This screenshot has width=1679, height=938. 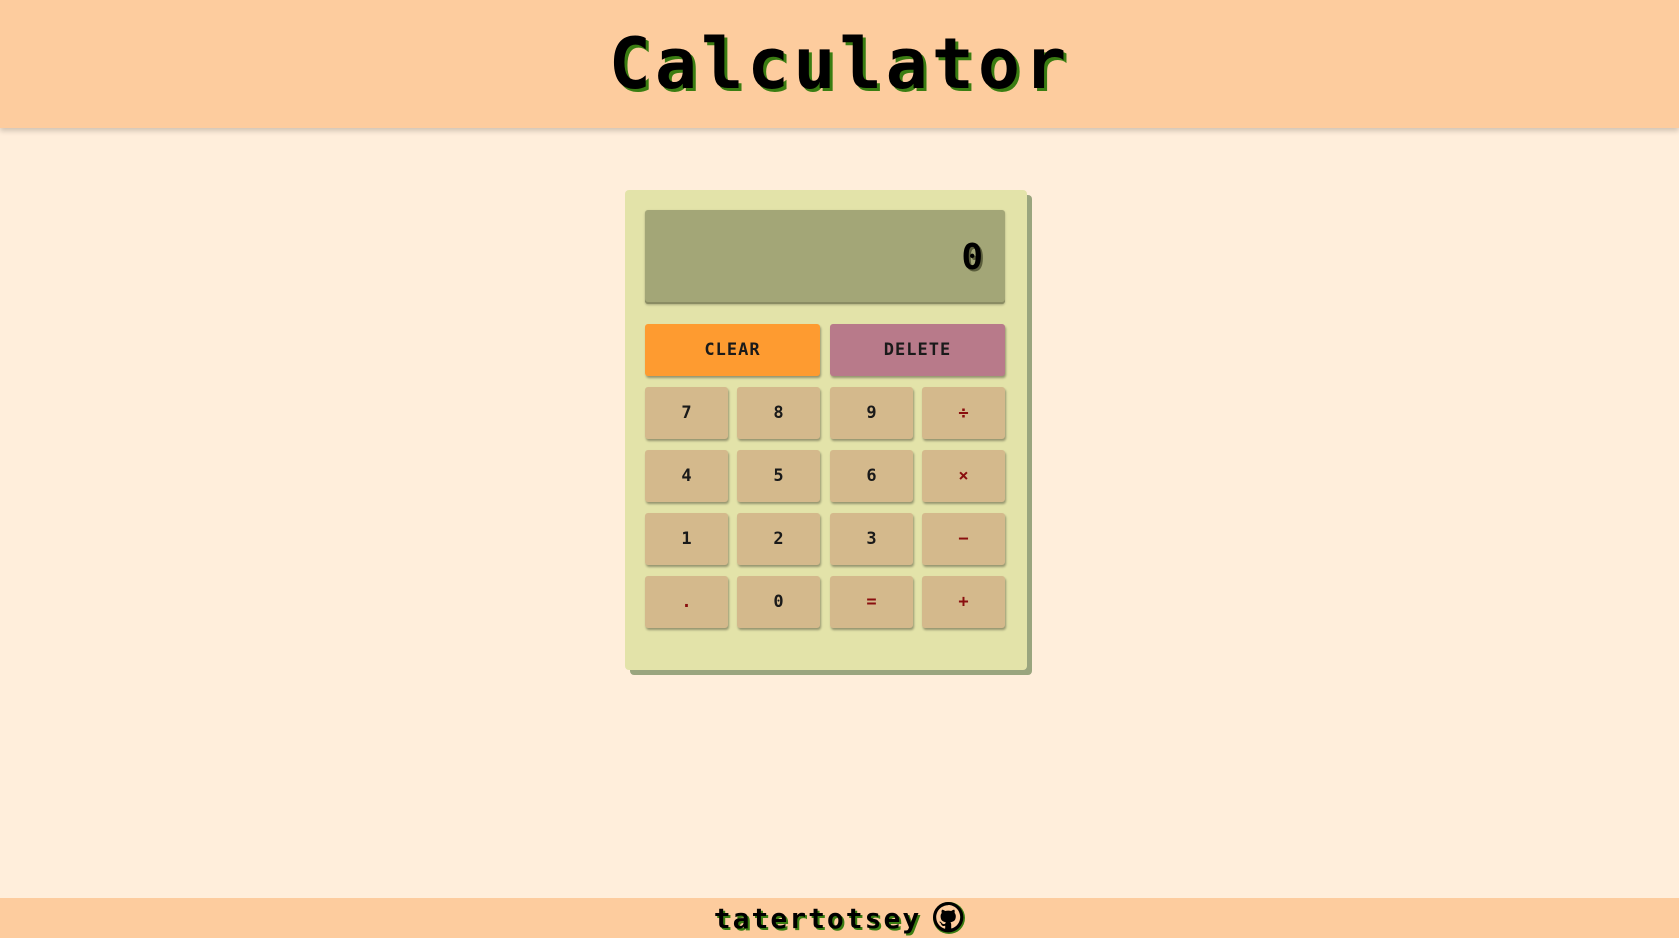 I want to click on delete-button: DELETE, so click(x=917, y=350).